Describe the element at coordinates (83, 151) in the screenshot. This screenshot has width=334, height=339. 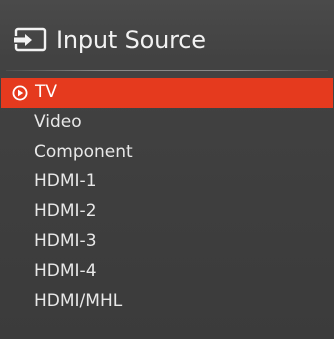
I see `source-item-label: Component` at that location.